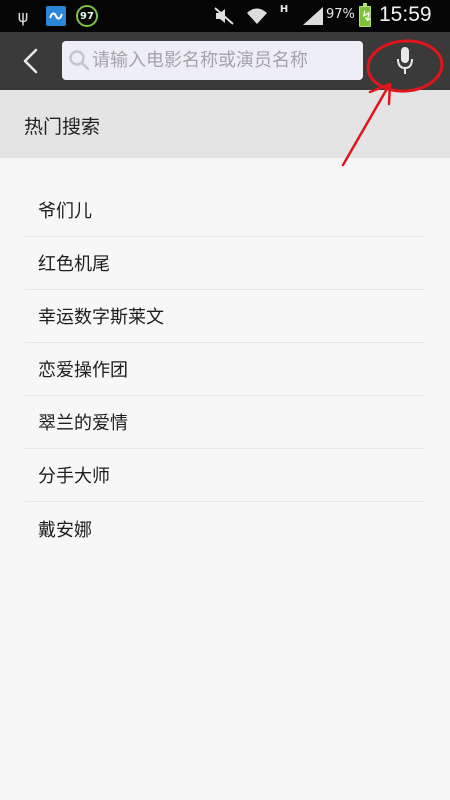 This screenshot has width=450, height=800. Describe the element at coordinates (225, 528) in the screenshot. I see `list-item: 戴安娜` at that location.